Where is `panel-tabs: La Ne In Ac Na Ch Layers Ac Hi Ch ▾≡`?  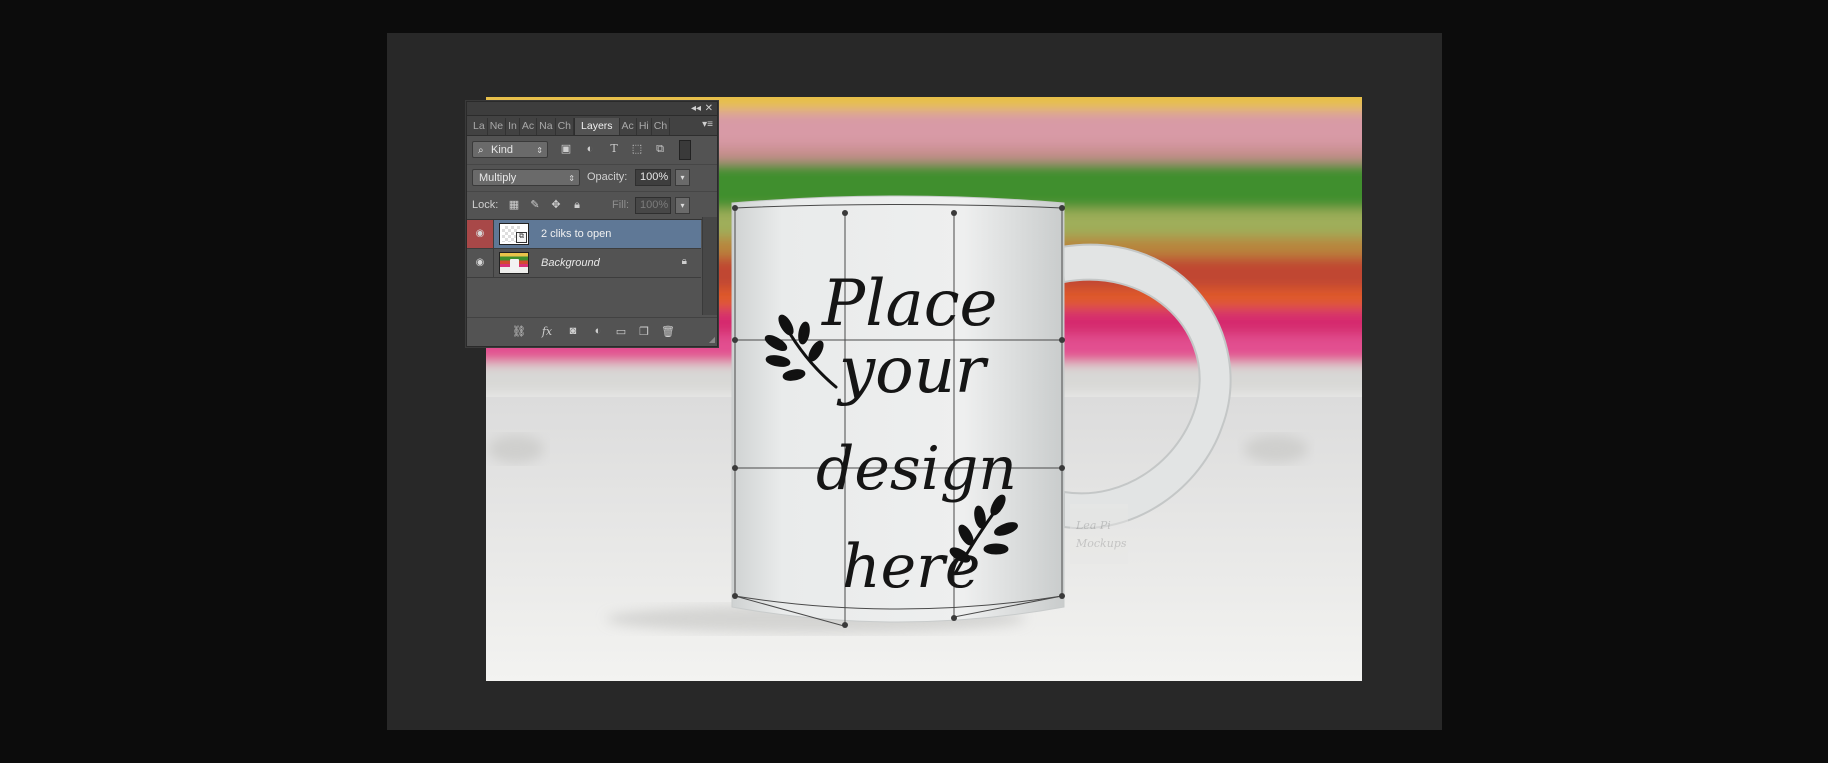 panel-tabs: La Ne In Ac Na Ch Layers Ac Hi Ch ▾≡ is located at coordinates (592, 126).